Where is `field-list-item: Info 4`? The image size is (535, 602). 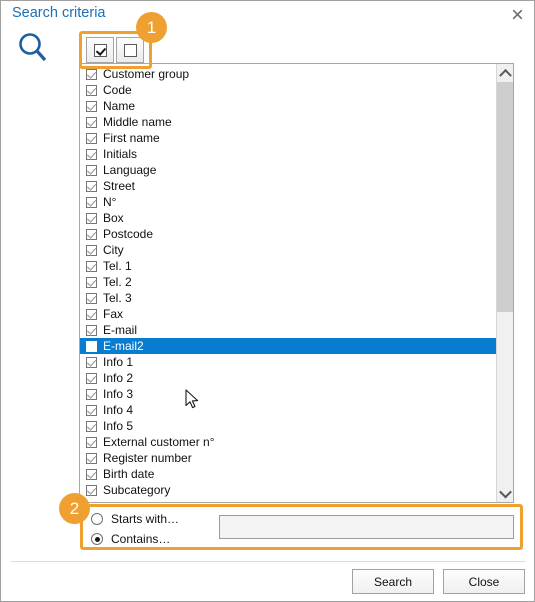 field-list-item: Info 4 is located at coordinates (288, 410).